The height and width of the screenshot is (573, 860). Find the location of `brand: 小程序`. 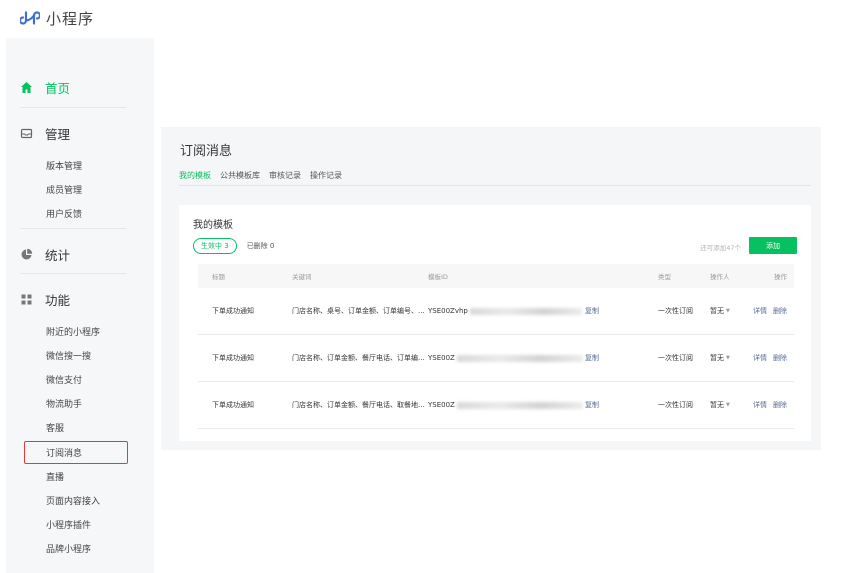

brand: 小程序 is located at coordinates (57, 18).